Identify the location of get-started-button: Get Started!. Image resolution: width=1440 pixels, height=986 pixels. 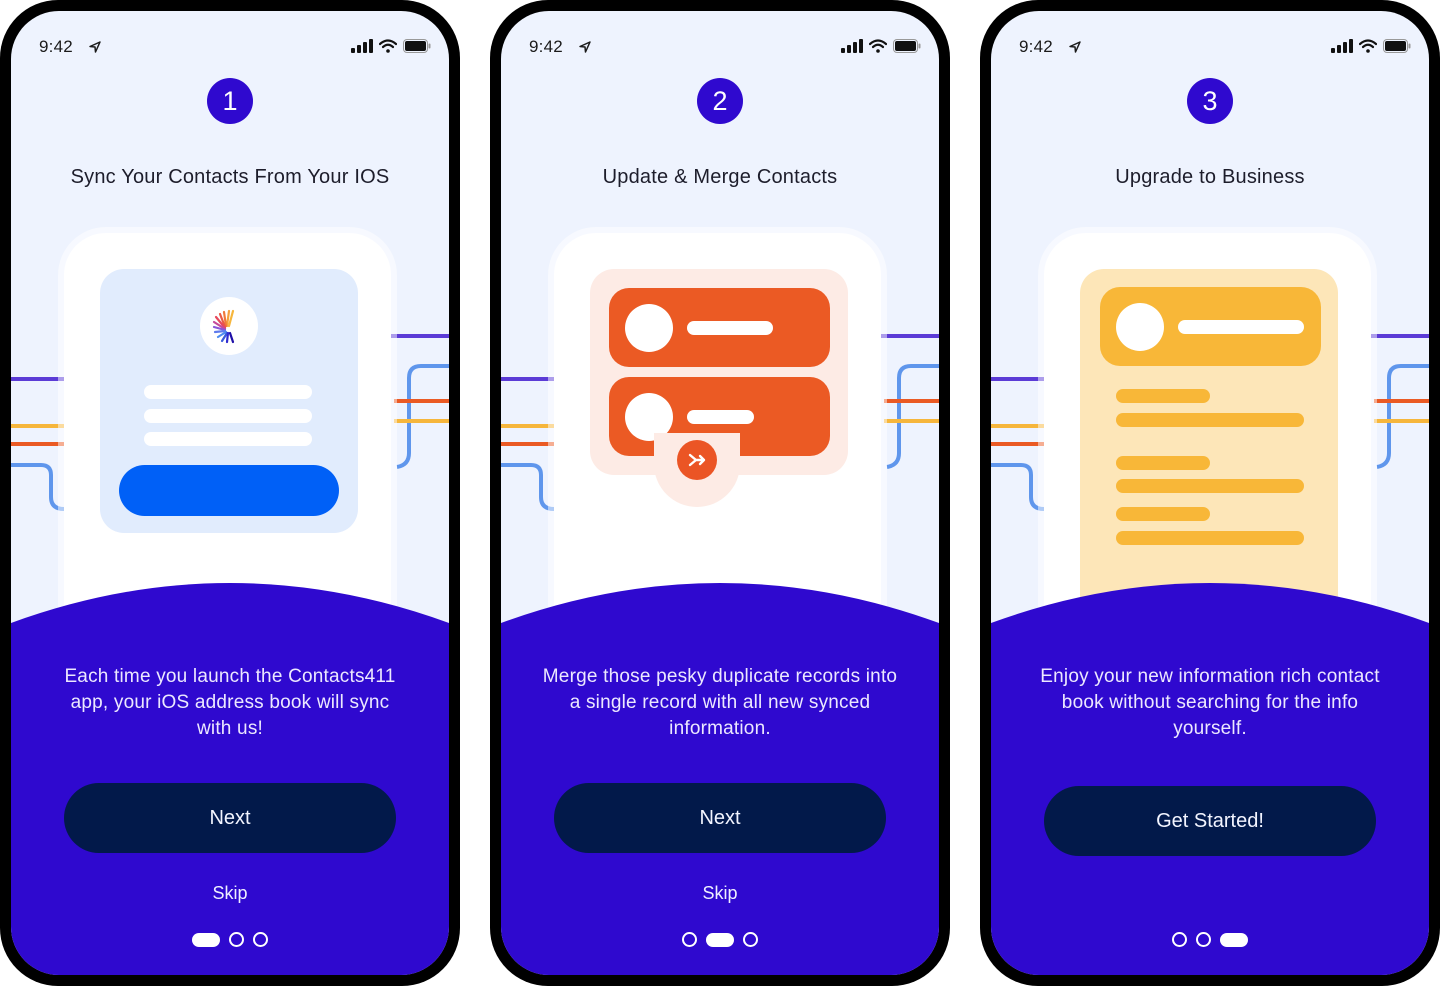
(1210, 821).